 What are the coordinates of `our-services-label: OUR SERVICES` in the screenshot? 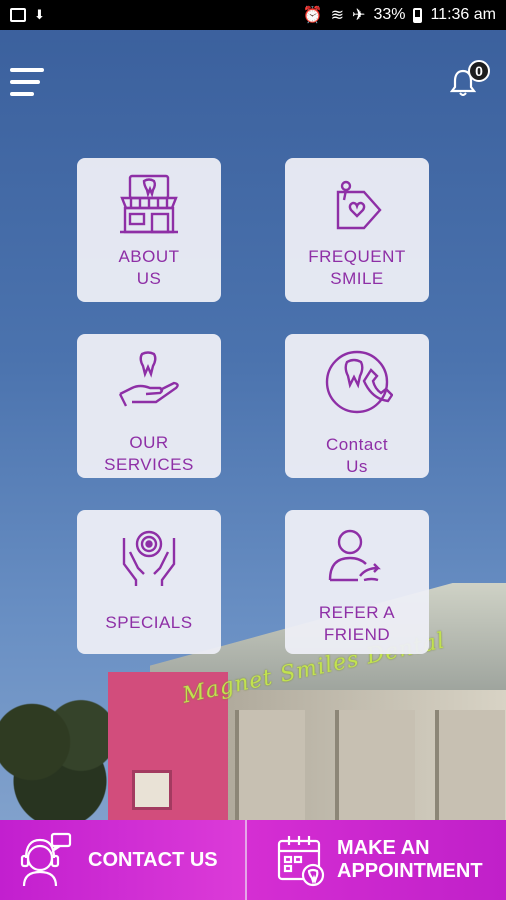 It's located at (149, 453).